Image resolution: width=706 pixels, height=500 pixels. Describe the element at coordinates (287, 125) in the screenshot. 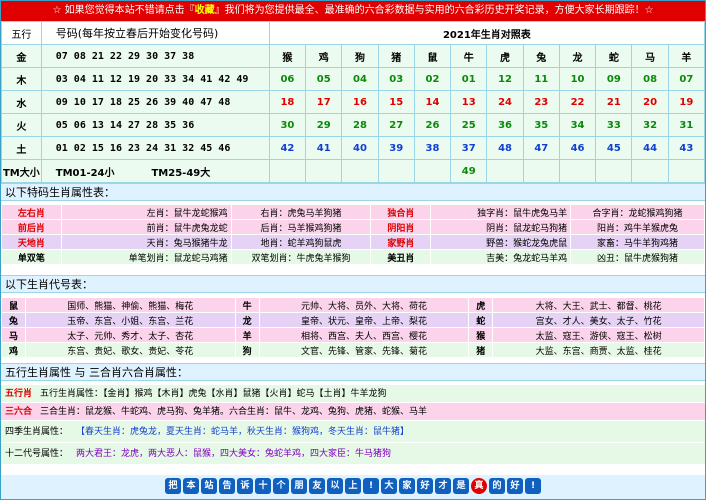

I see `zodiac-number: 30` at that location.